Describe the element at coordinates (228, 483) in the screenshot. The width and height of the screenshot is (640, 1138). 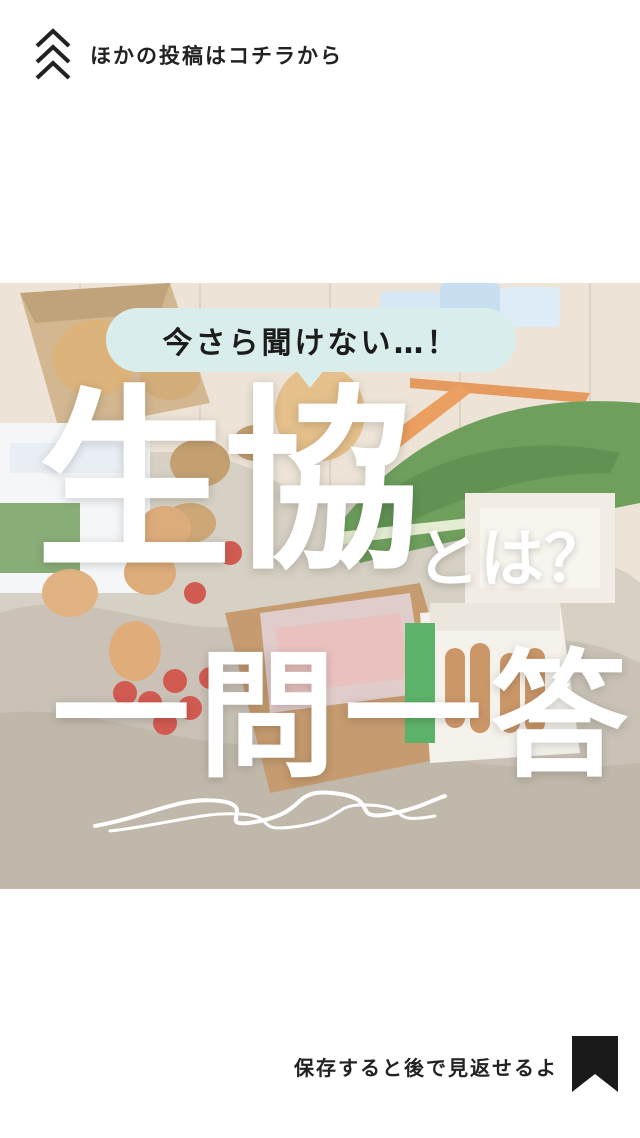
I see `title-main: 生協` at that location.